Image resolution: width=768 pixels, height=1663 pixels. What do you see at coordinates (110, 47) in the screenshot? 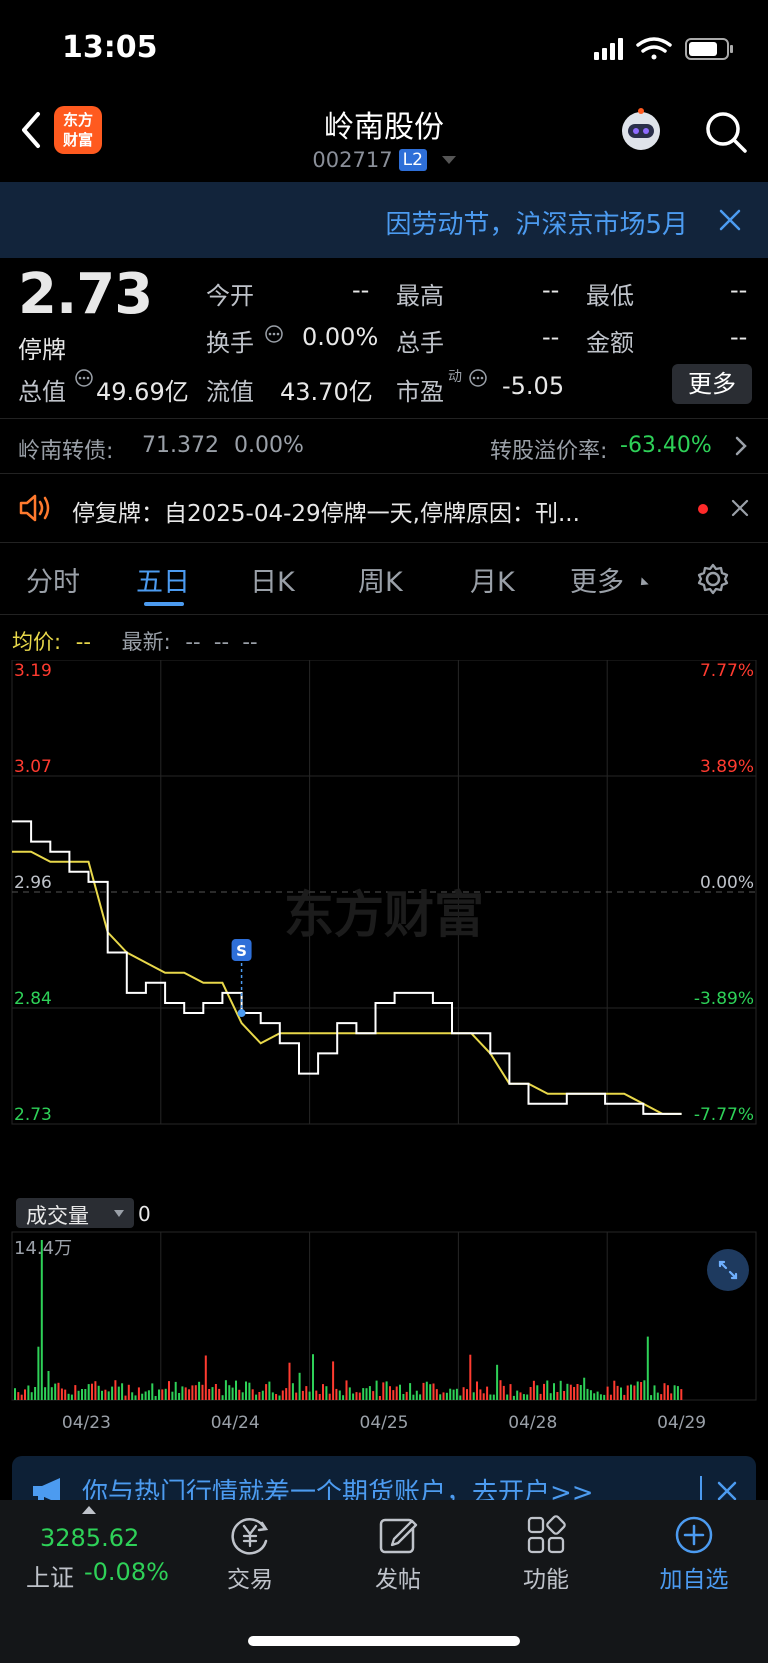
I see `status-time: 13:05` at bounding box center [110, 47].